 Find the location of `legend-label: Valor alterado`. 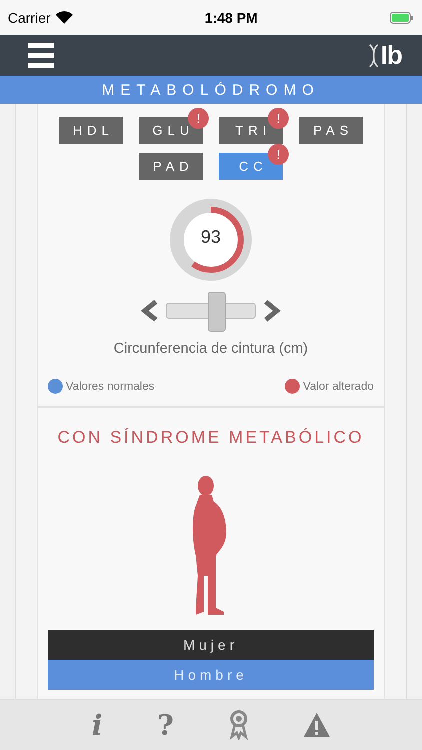

legend-label: Valor alterado is located at coordinates (338, 386).